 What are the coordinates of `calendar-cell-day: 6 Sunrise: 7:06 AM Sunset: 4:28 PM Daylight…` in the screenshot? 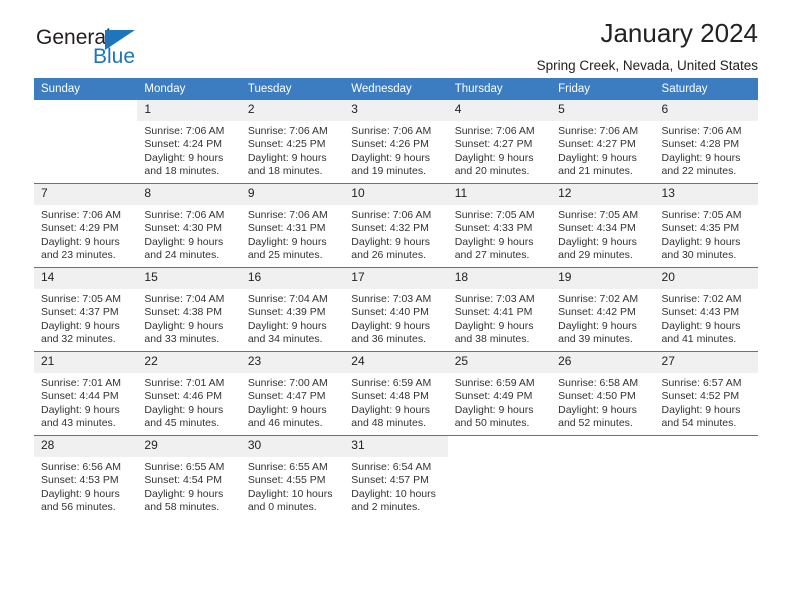 It's located at (706, 142).